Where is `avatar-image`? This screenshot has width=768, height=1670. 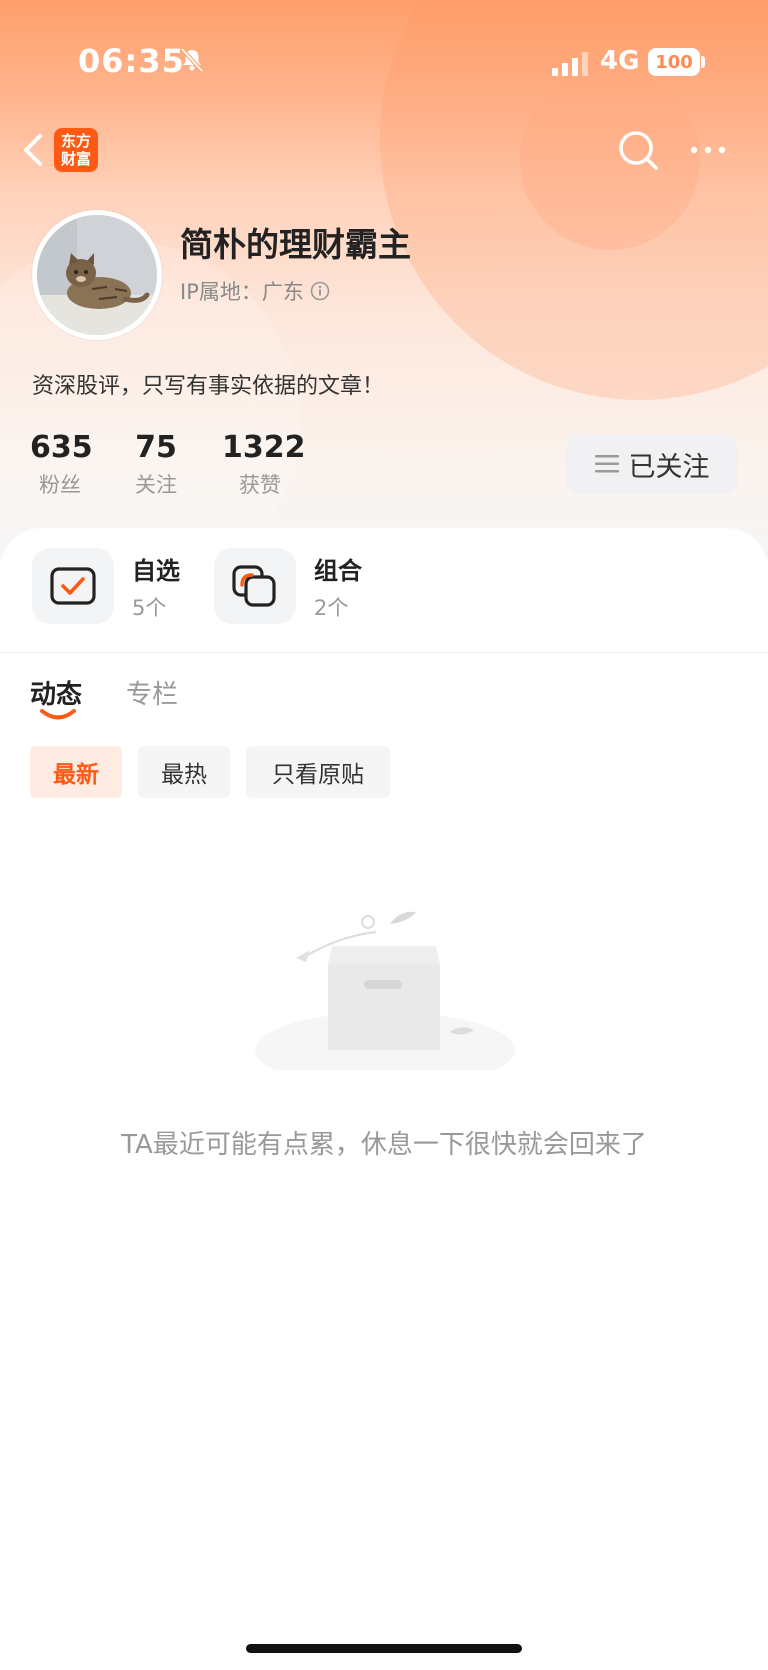 avatar-image is located at coordinates (97, 275).